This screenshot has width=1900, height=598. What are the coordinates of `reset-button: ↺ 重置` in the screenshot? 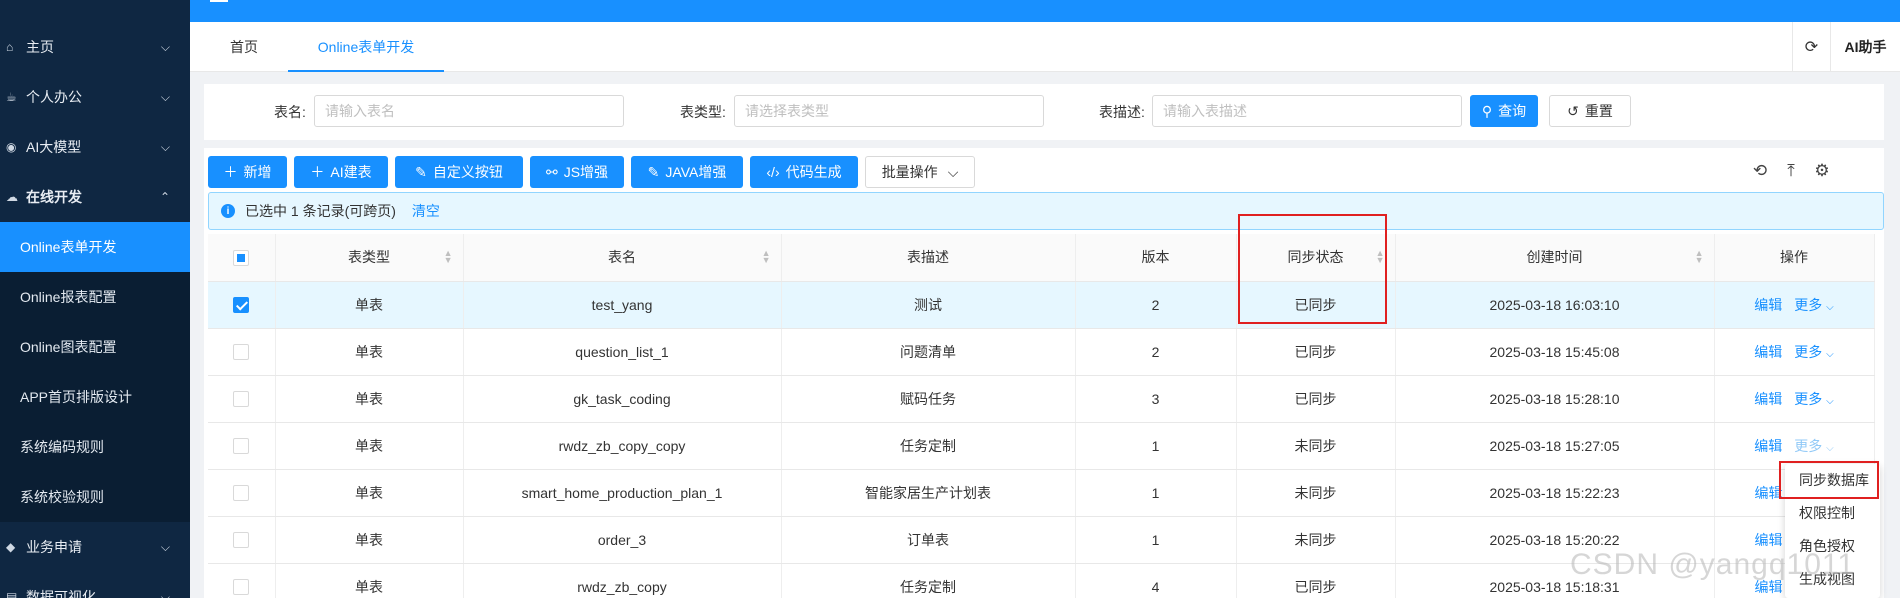 It's located at (1590, 111).